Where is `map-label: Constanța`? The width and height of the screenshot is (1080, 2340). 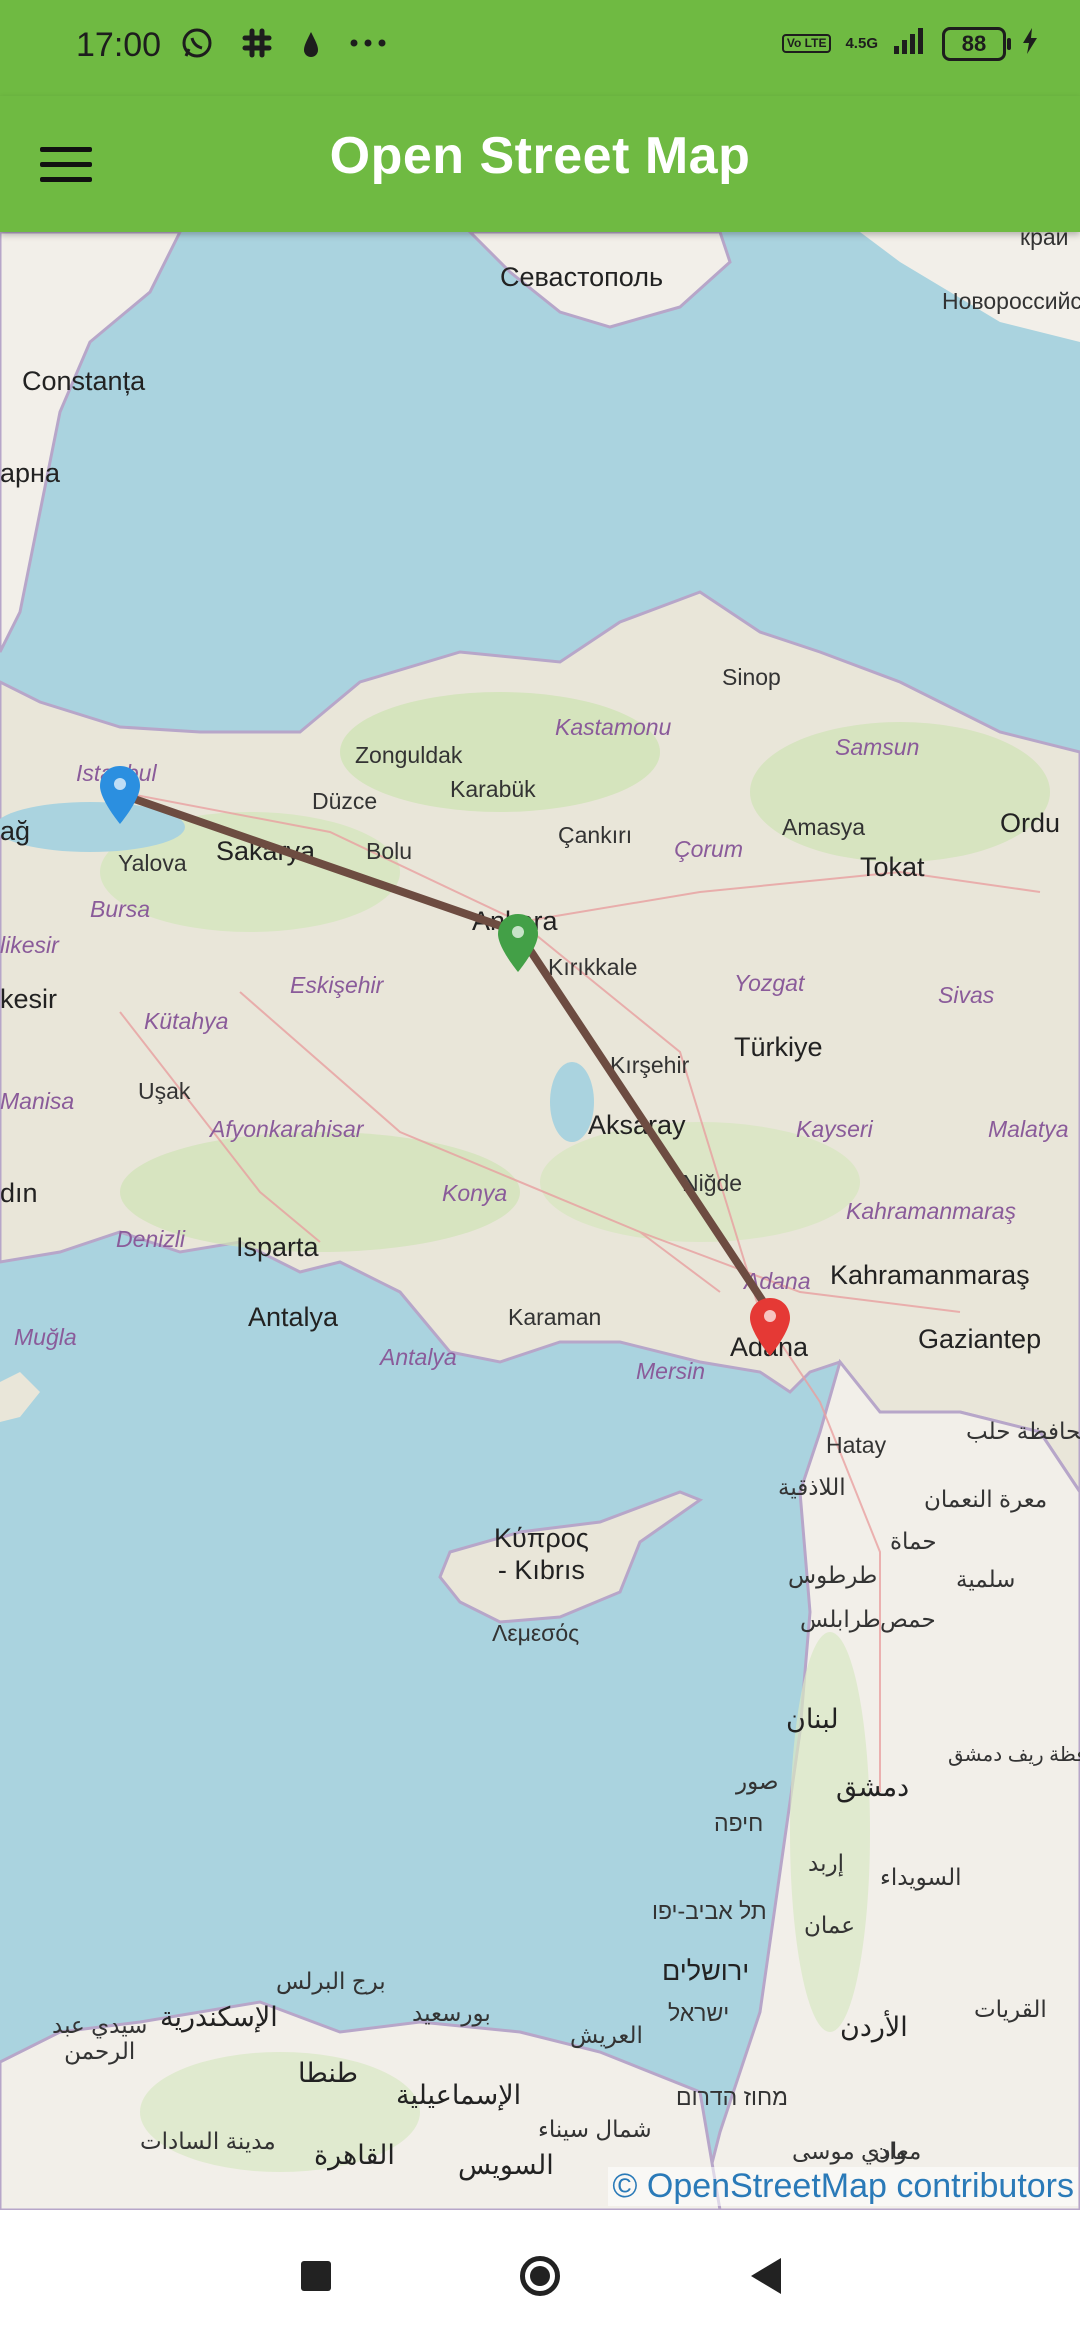
map-label: Constanța is located at coordinates (84, 381).